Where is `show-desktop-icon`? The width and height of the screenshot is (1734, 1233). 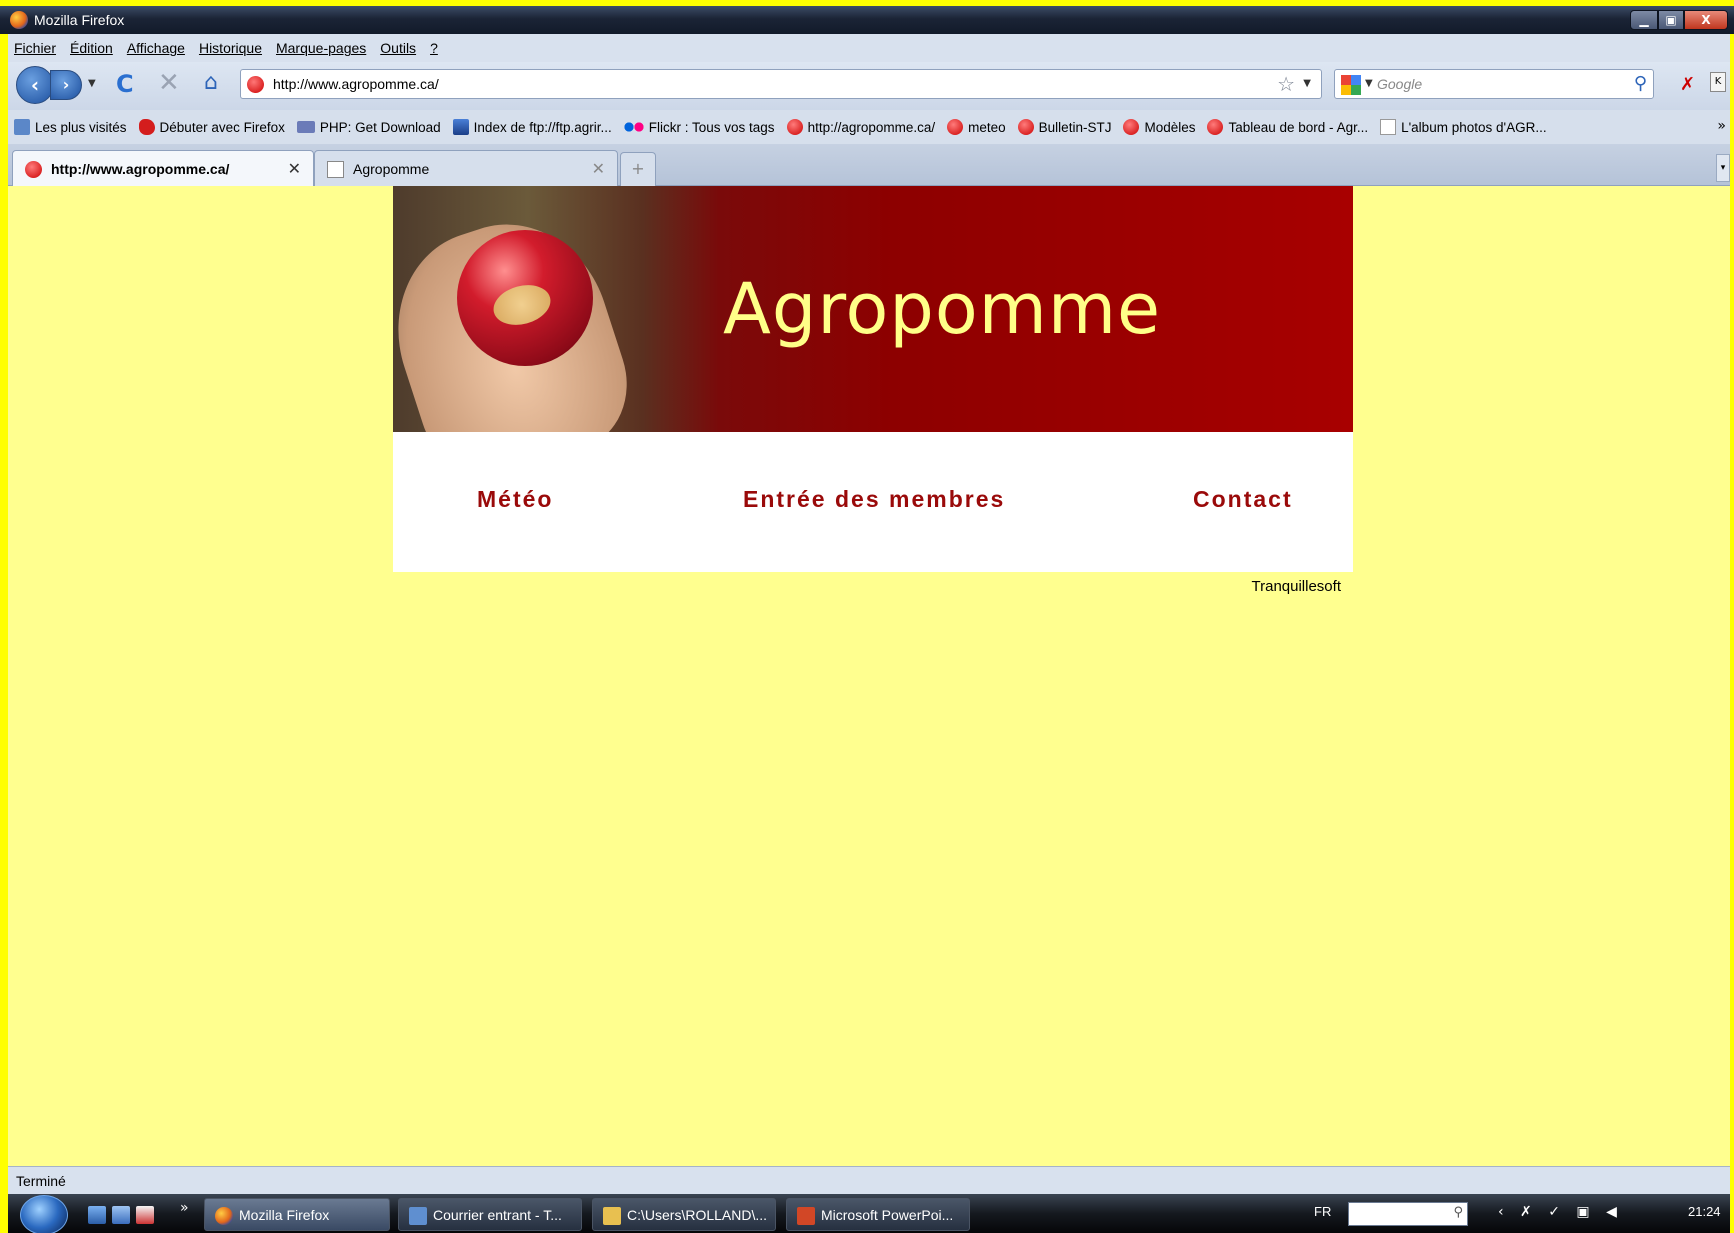 show-desktop-icon is located at coordinates (97, 1215).